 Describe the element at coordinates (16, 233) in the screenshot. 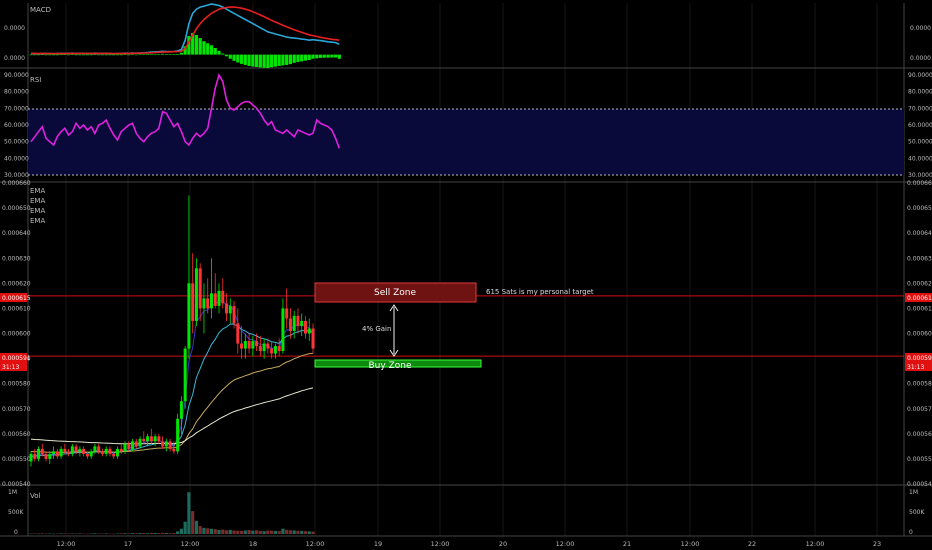

I see `price-tick-left-2: 0.000640` at that location.